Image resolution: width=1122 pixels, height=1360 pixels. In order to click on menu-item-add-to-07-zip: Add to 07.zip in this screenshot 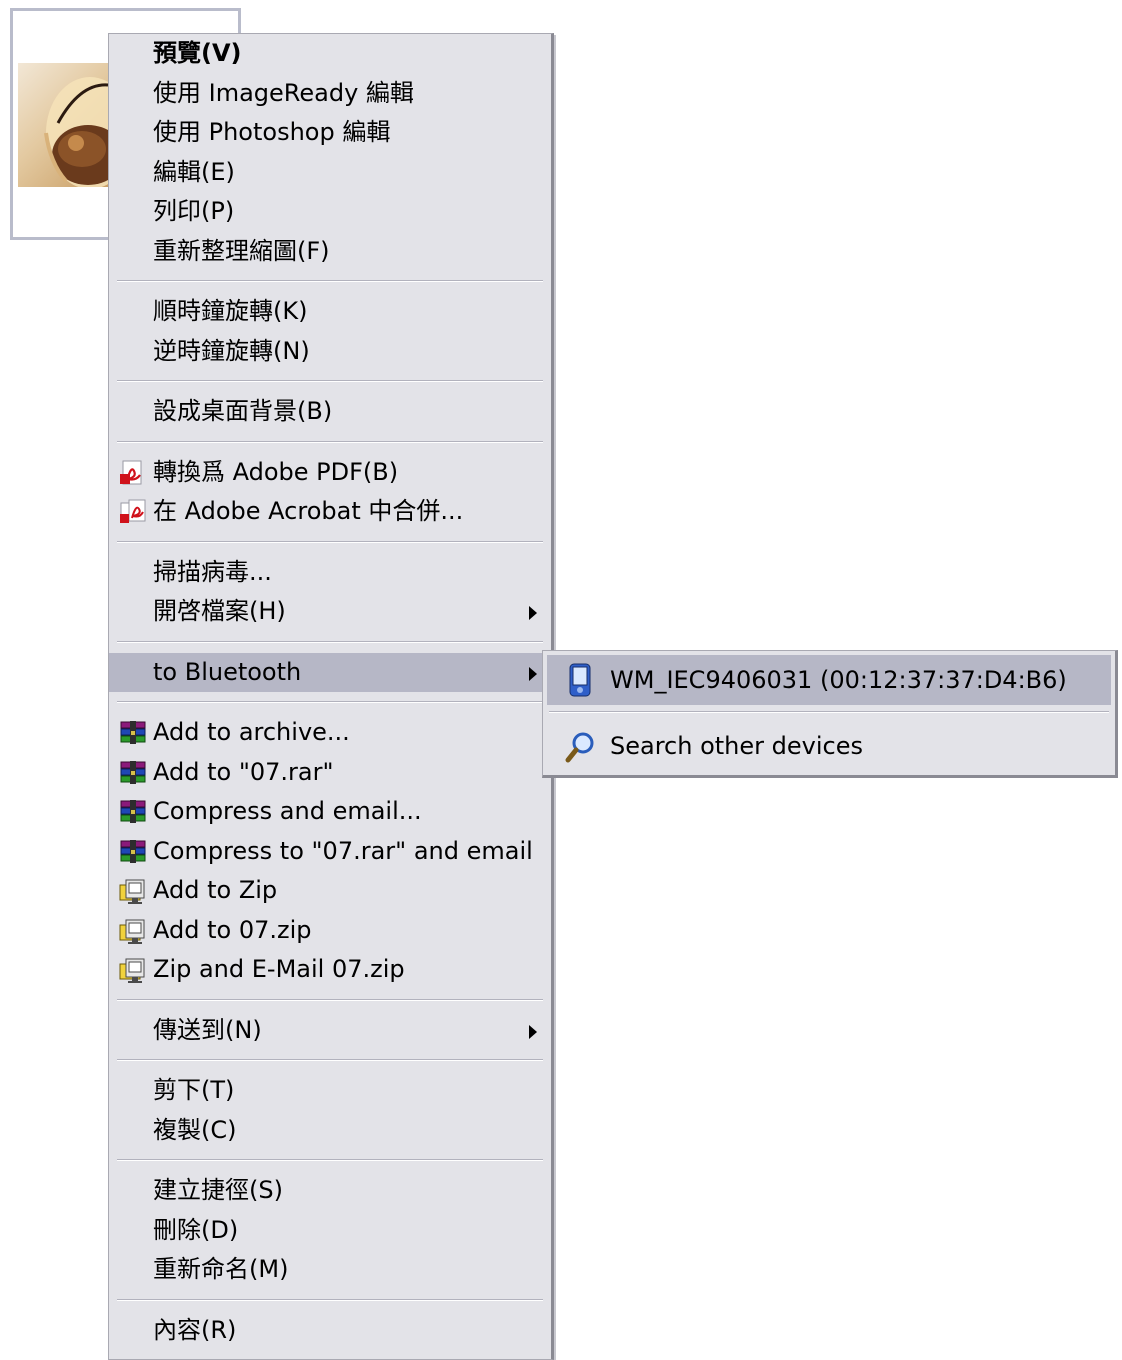, I will do `click(330, 931)`.